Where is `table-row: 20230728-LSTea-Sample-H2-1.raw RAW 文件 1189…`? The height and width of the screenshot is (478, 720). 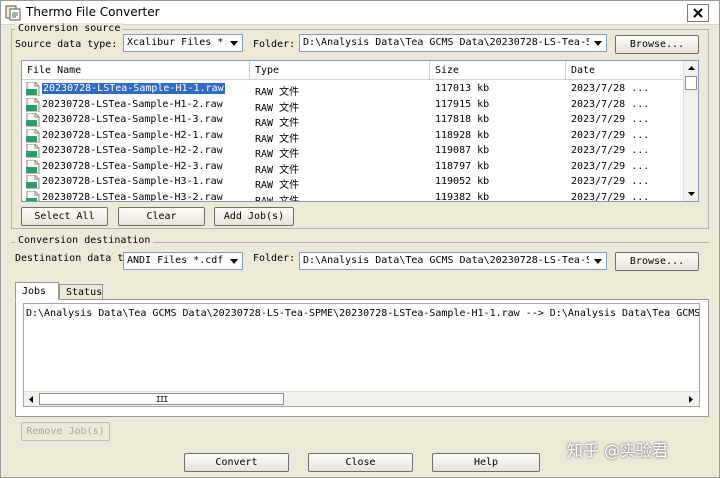
table-row: 20230728-LSTea-Sample-H2-1.raw RAW 文件 1189… is located at coordinates (353, 136).